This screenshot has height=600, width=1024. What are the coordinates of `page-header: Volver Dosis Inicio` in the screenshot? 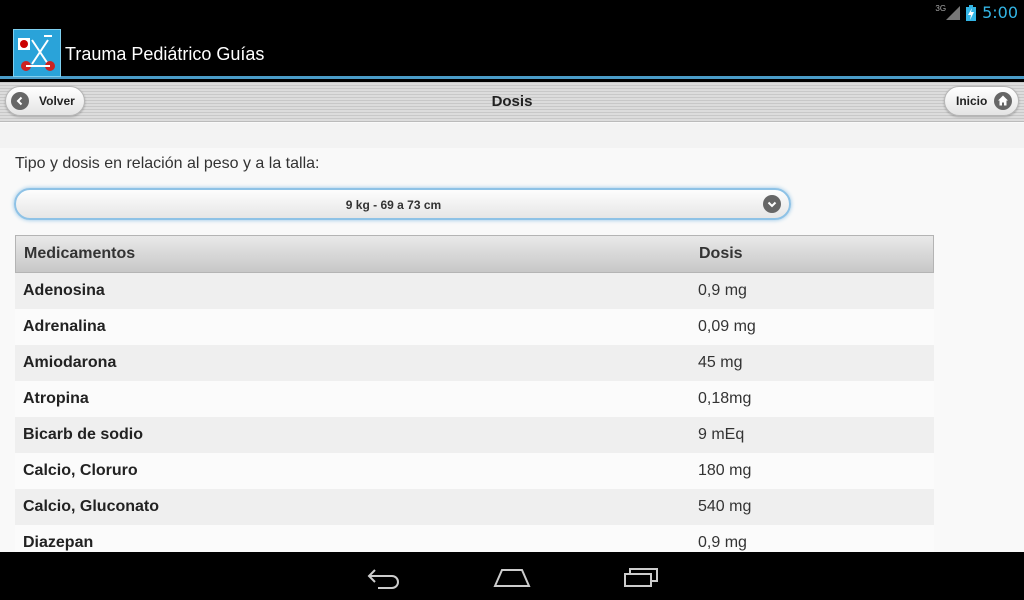 It's located at (512, 102).